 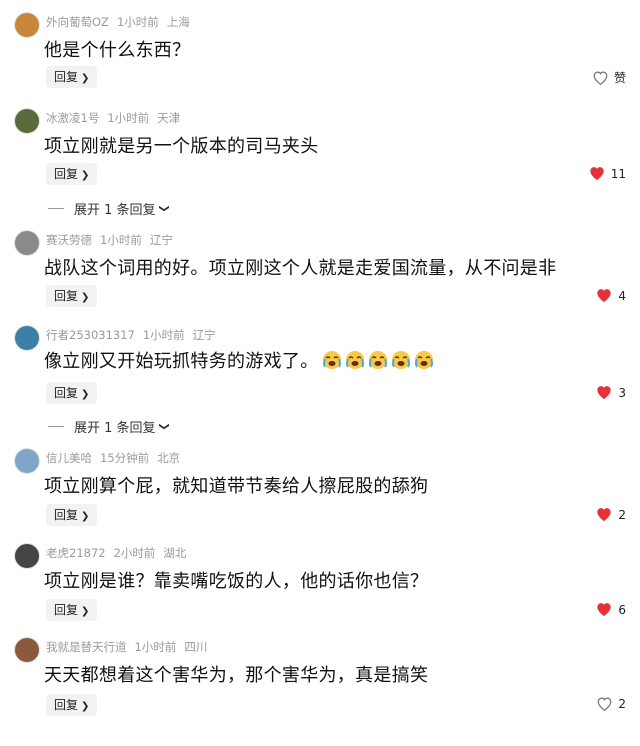 What do you see at coordinates (622, 295) in the screenshot?
I see `like-count: 4` at bounding box center [622, 295].